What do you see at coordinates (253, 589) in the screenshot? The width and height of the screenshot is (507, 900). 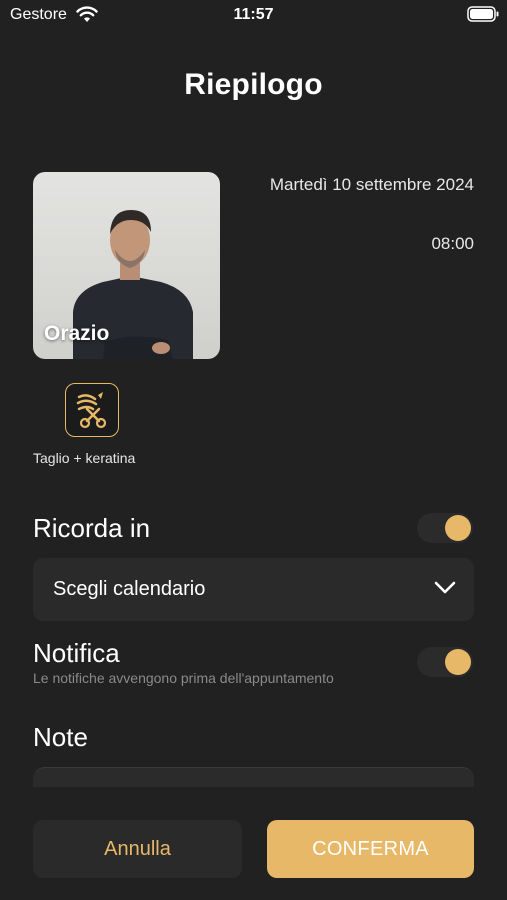 I see `calendar-select: Scegli calendario` at bounding box center [253, 589].